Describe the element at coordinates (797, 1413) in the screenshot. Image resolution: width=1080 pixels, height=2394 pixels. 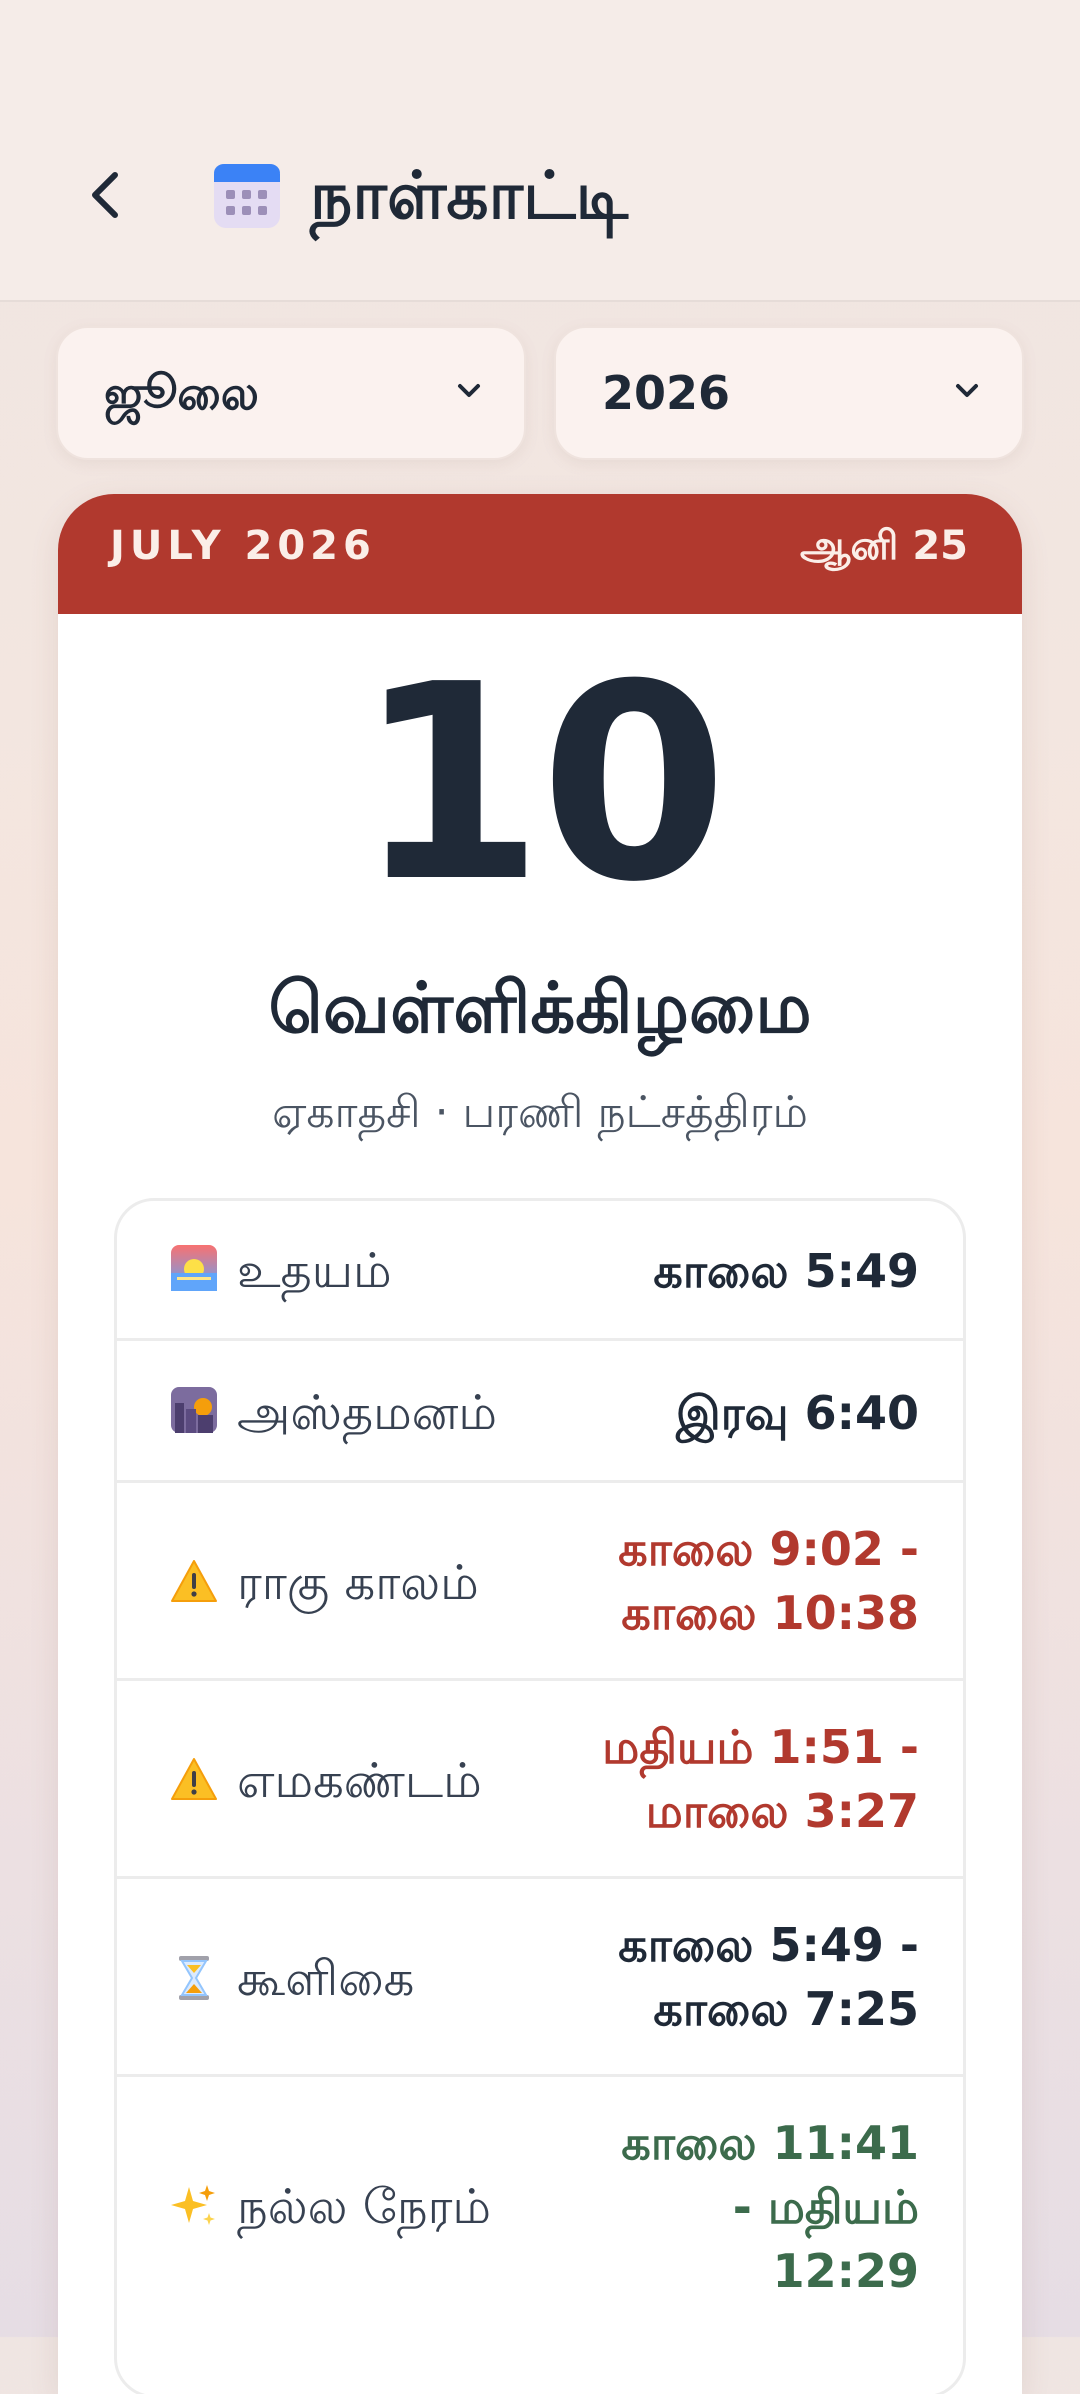
I see `timing-value: இரவு 6:40` at that location.